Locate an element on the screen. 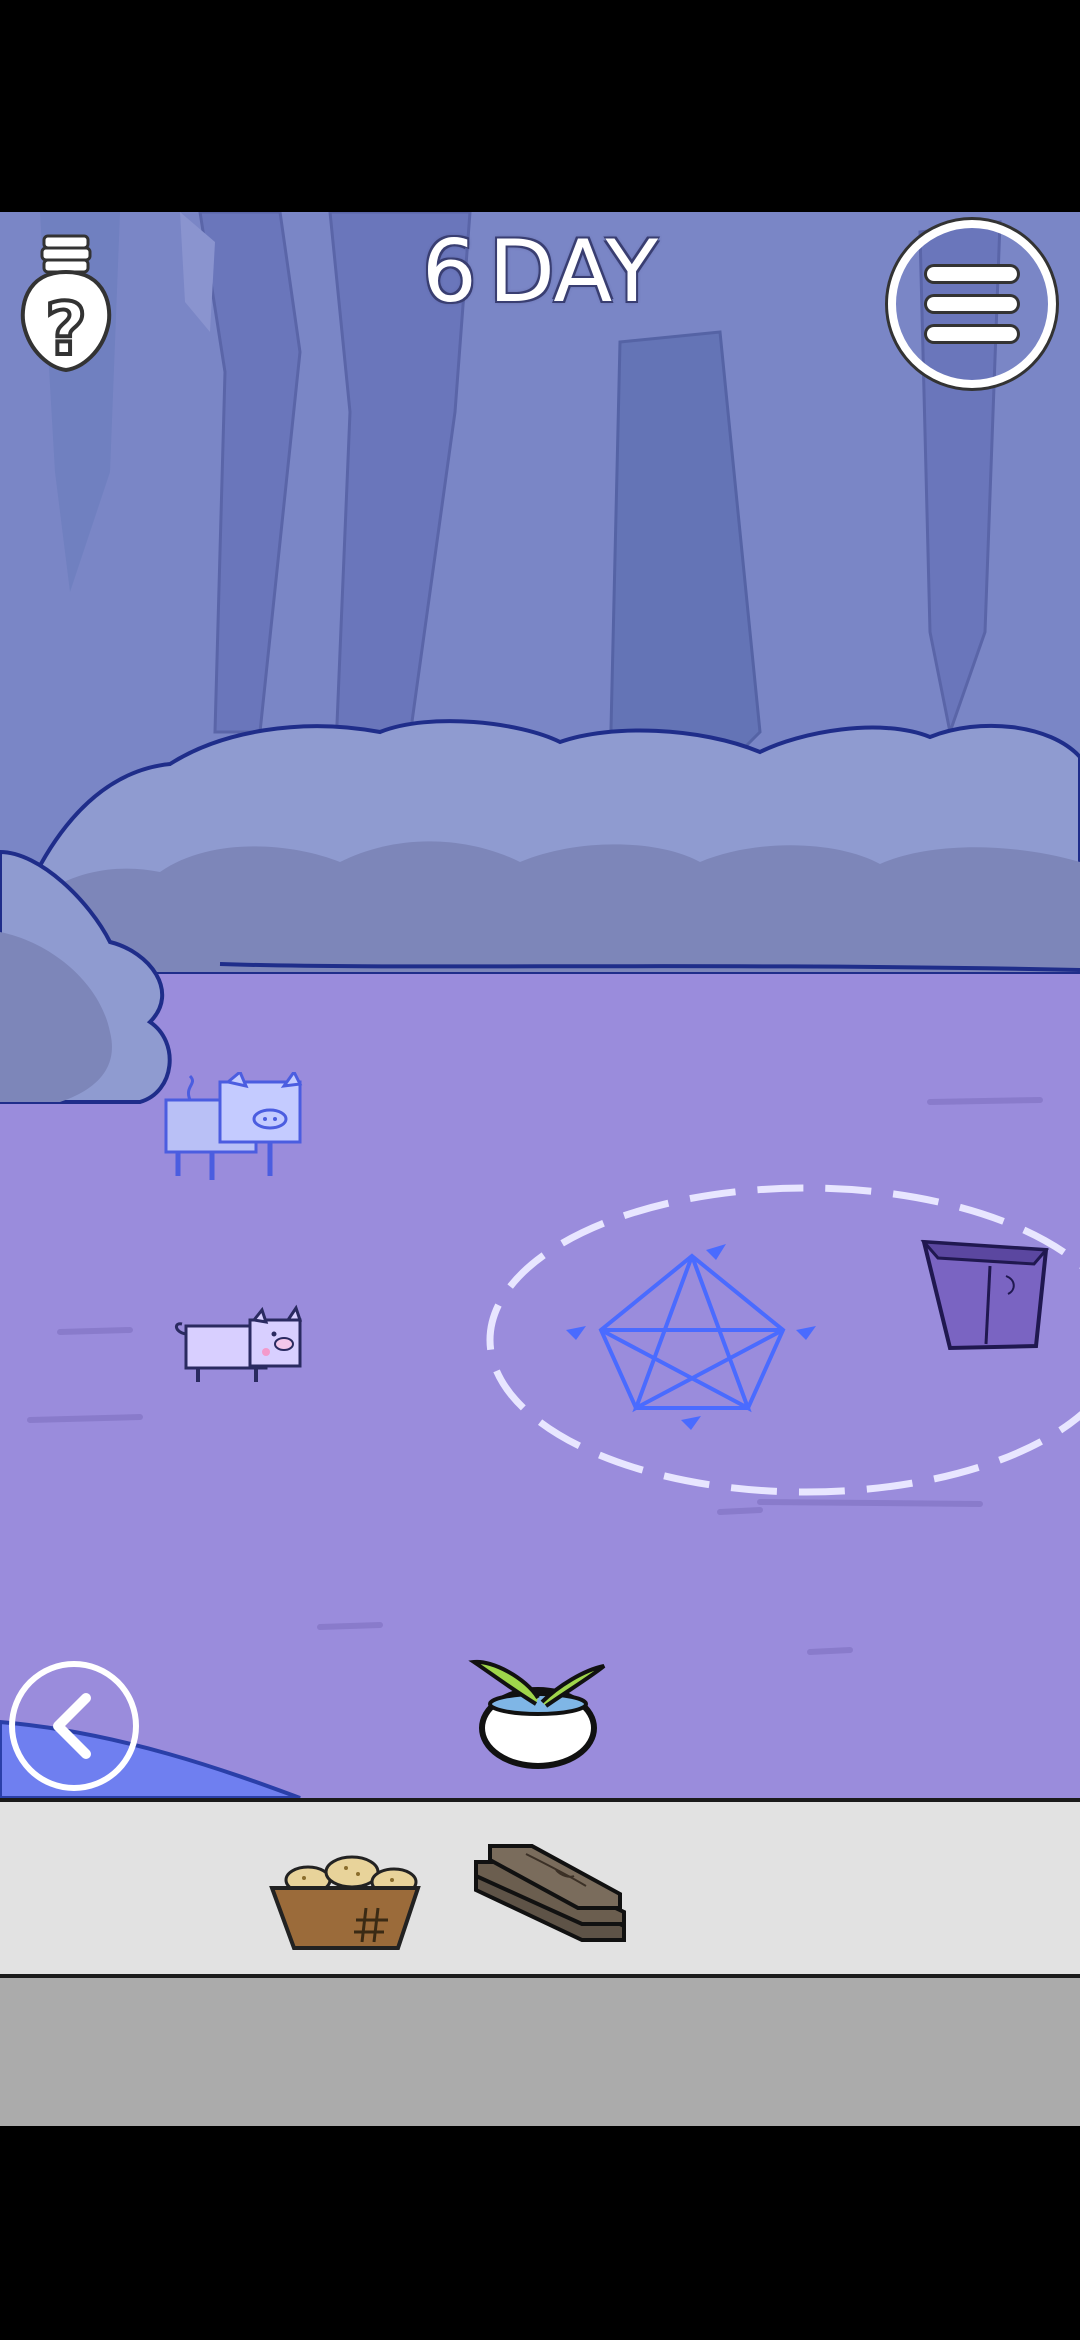 Image resolution: width=1080 pixels, height=2340 pixels. inventory-item-bread-basket is located at coordinates (346, 1894).